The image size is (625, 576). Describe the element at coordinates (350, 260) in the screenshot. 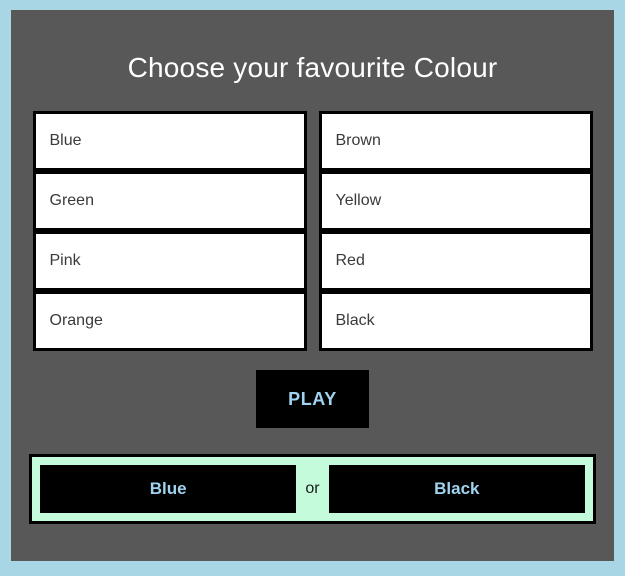

I see `colour-option-label: Red` at that location.